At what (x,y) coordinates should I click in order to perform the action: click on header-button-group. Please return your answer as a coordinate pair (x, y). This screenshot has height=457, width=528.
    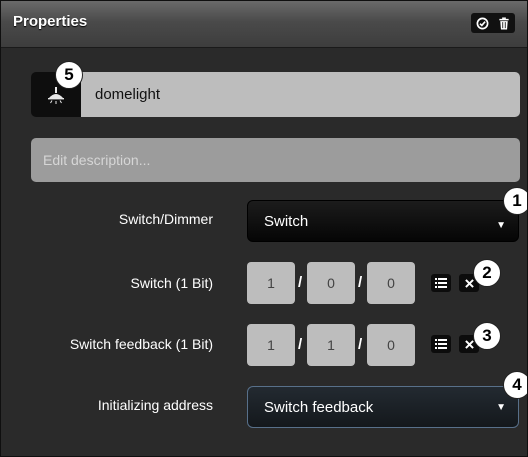
    Looking at the image, I should click on (493, 23).